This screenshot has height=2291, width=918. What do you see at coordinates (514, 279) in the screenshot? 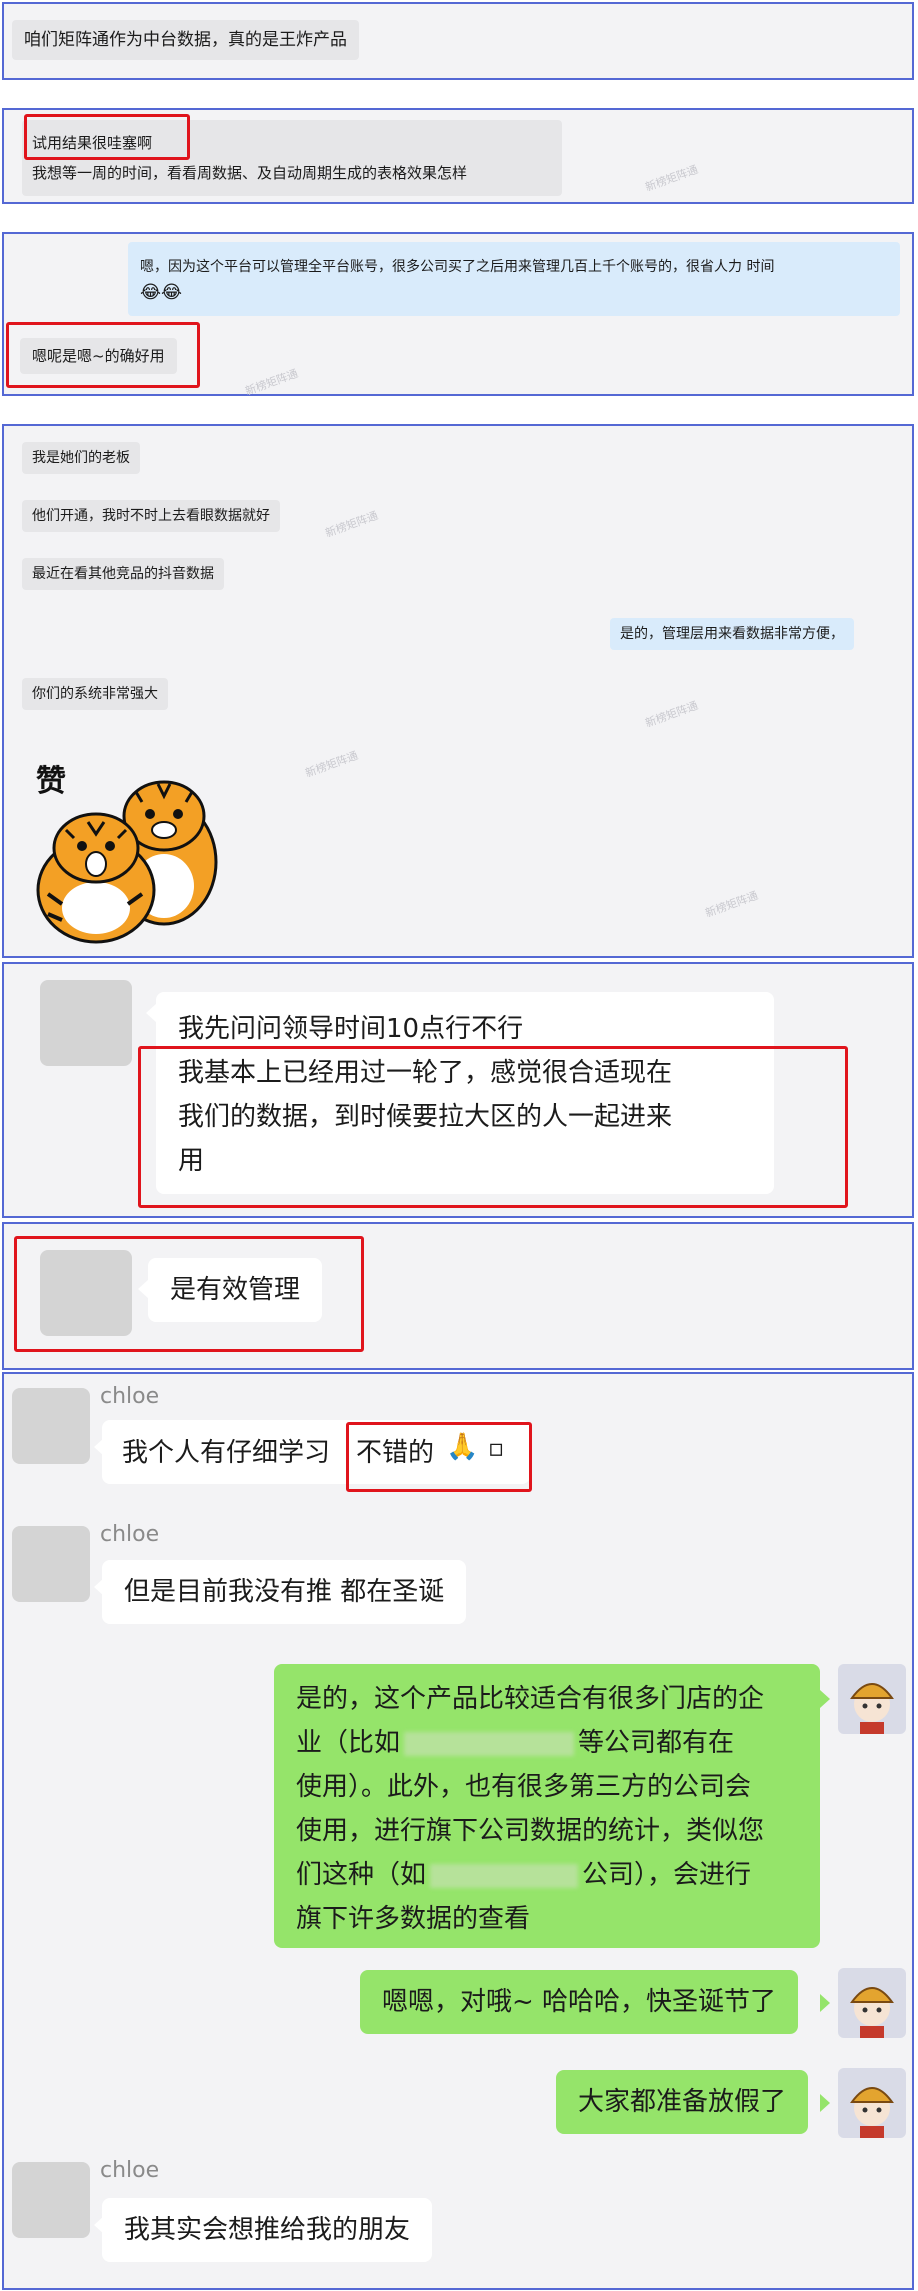
I see `reply-bubble` at bounding box center [514, 279].